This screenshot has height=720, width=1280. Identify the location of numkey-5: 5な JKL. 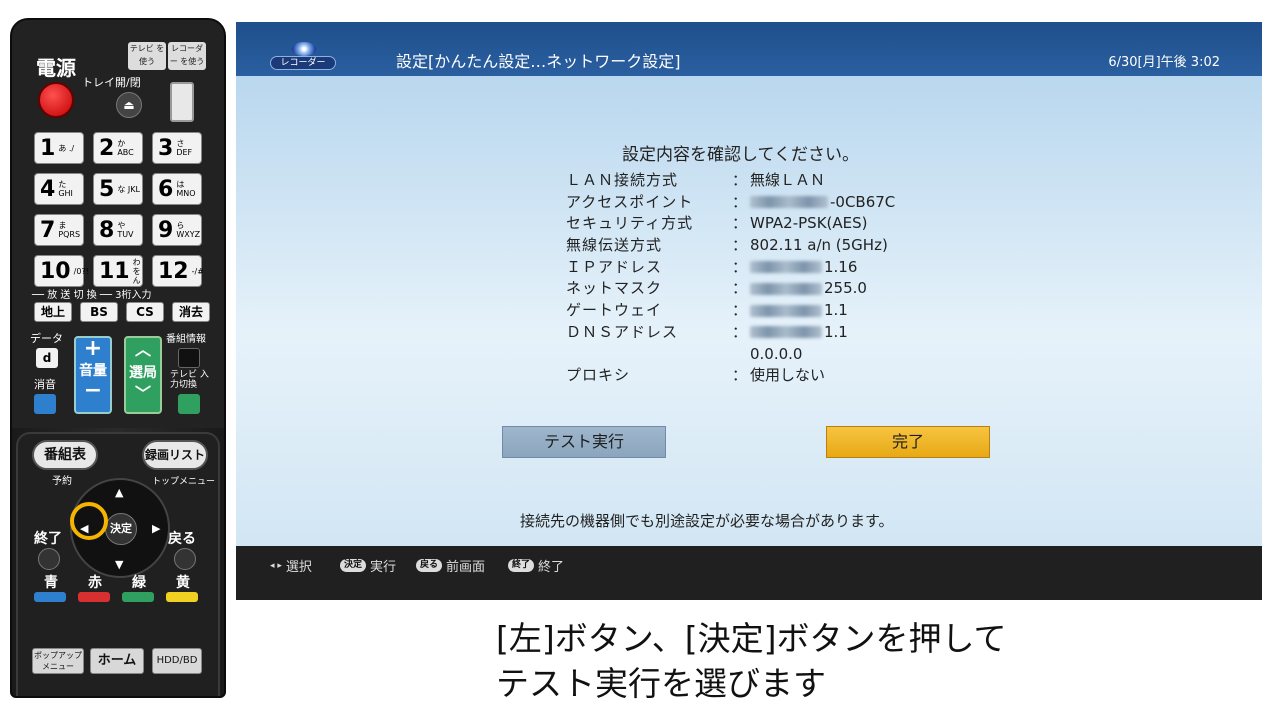
(118, 189).